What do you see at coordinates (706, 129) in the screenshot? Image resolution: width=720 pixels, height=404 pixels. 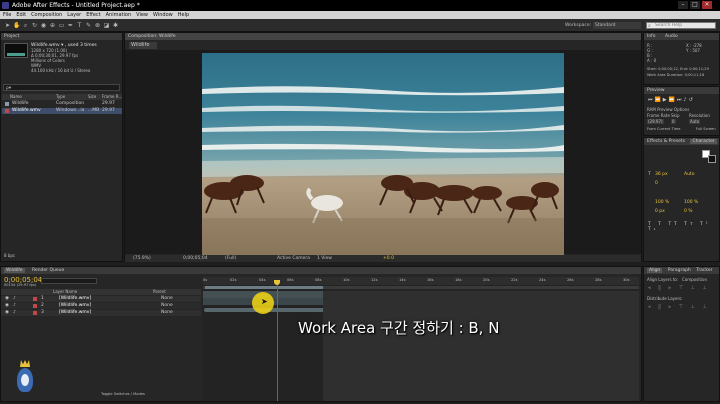 I see `full-screen-checkbox: Full Screen` at bounding box center [706, 129].